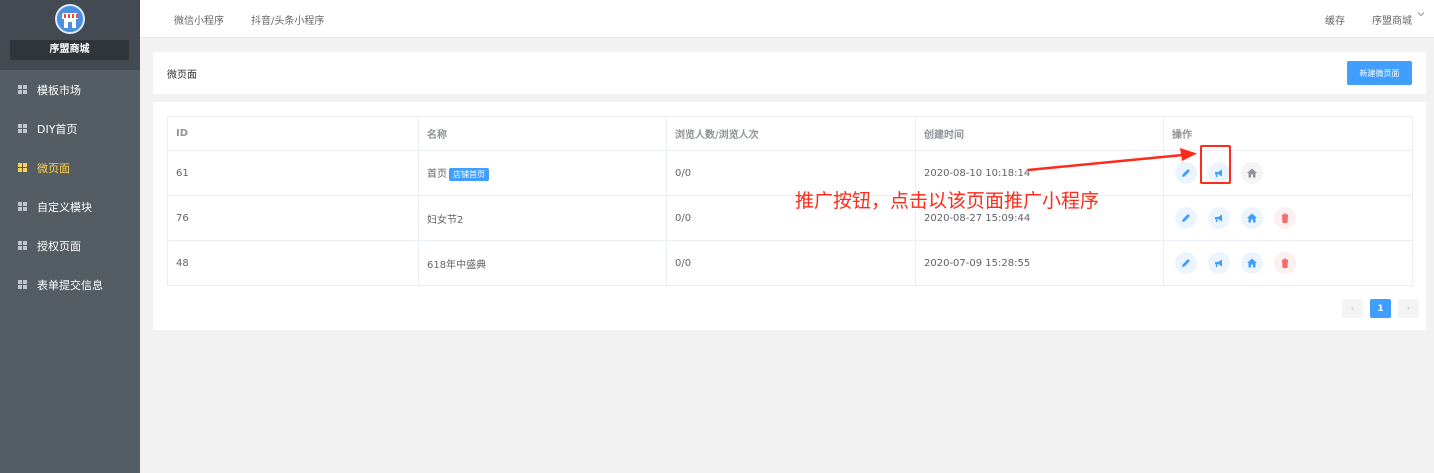 This screenshot has height=473, width=1434. I want to click on sidebar-item-form-submissions: 表单提交信息, so click(70, 284).